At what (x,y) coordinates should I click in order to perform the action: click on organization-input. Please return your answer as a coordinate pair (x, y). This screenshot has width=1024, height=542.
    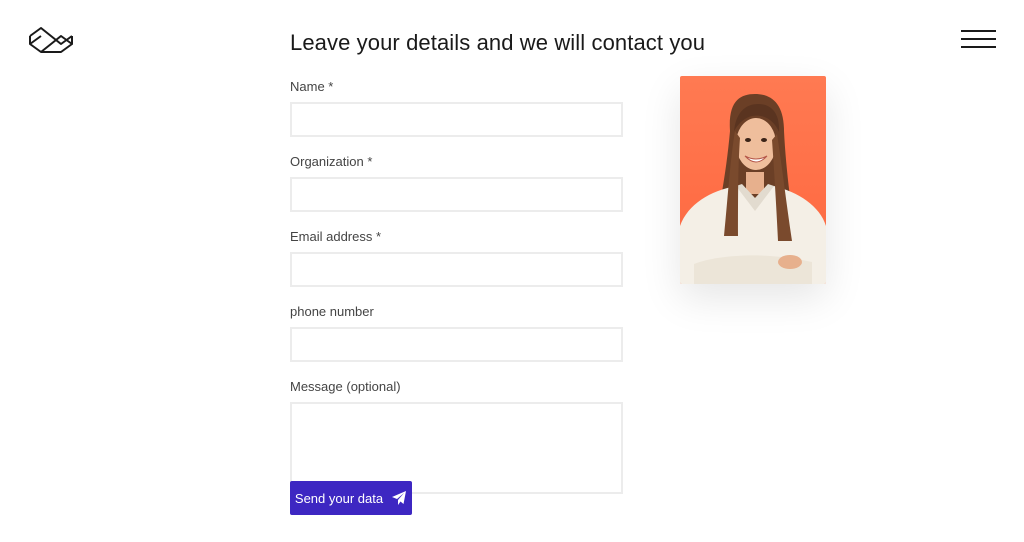
    Looking at the image, I should click on (456, 194).